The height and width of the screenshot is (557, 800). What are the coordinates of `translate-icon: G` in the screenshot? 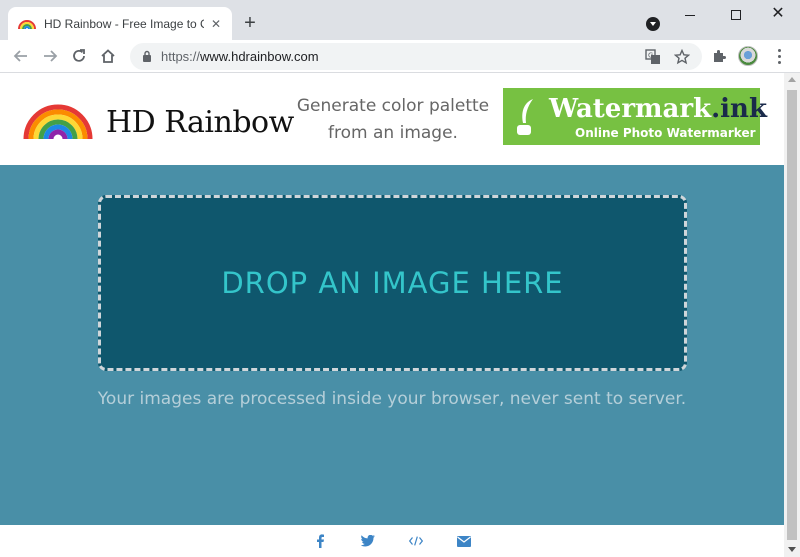 It's located at (653, 57).